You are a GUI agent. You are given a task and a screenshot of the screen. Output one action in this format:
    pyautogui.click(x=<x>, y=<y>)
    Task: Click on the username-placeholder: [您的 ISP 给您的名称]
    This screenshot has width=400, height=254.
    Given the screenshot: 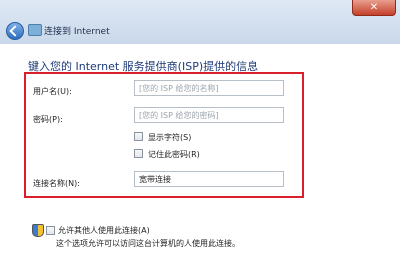 What is the action you would take?
    pyautogui.click(x=179, y=88)
    